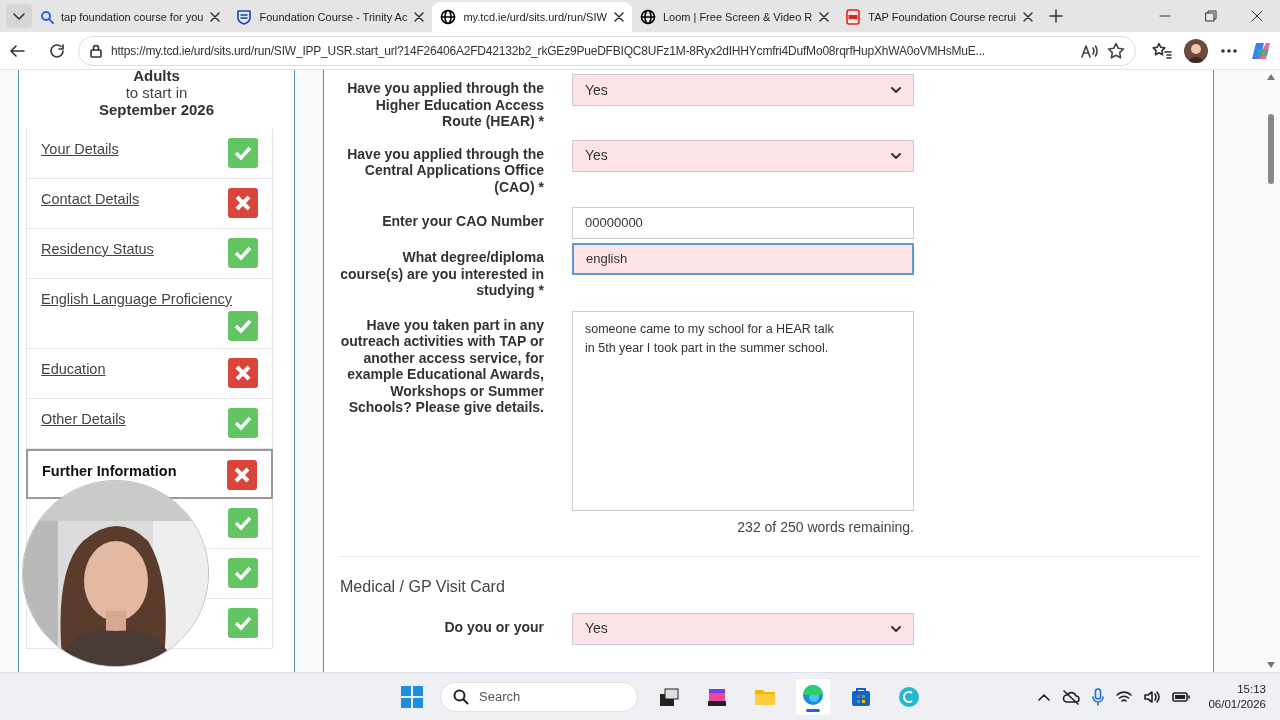 This screenshot has height=720, width=1280. I want to click on scroll-down-icon, so click(1271, 665).